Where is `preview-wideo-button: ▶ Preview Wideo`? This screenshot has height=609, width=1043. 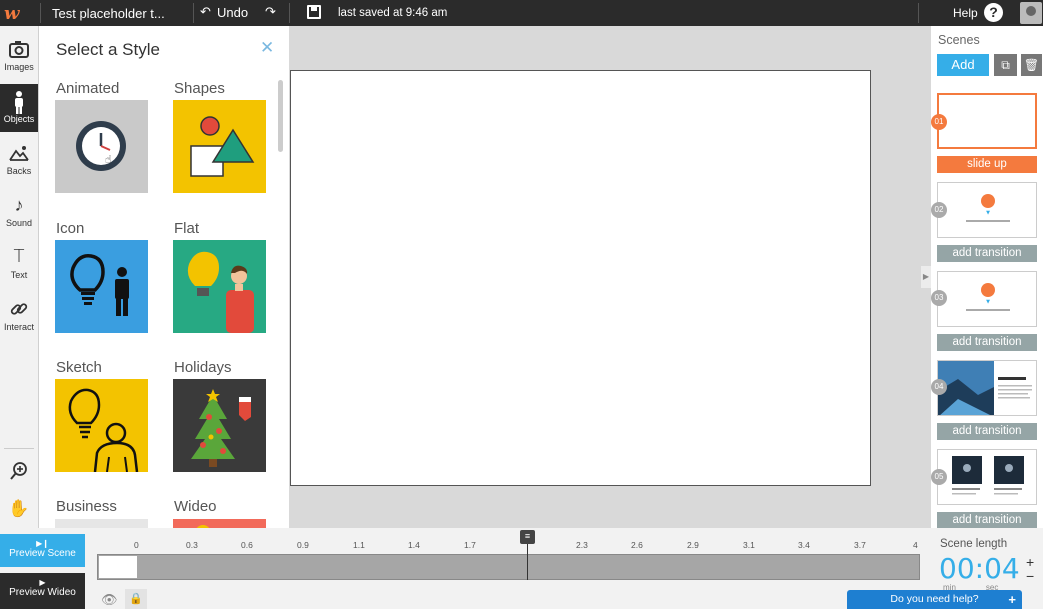
preview-wideo-button: ▶ Preview Wideo is located at coordinates (42, 591).